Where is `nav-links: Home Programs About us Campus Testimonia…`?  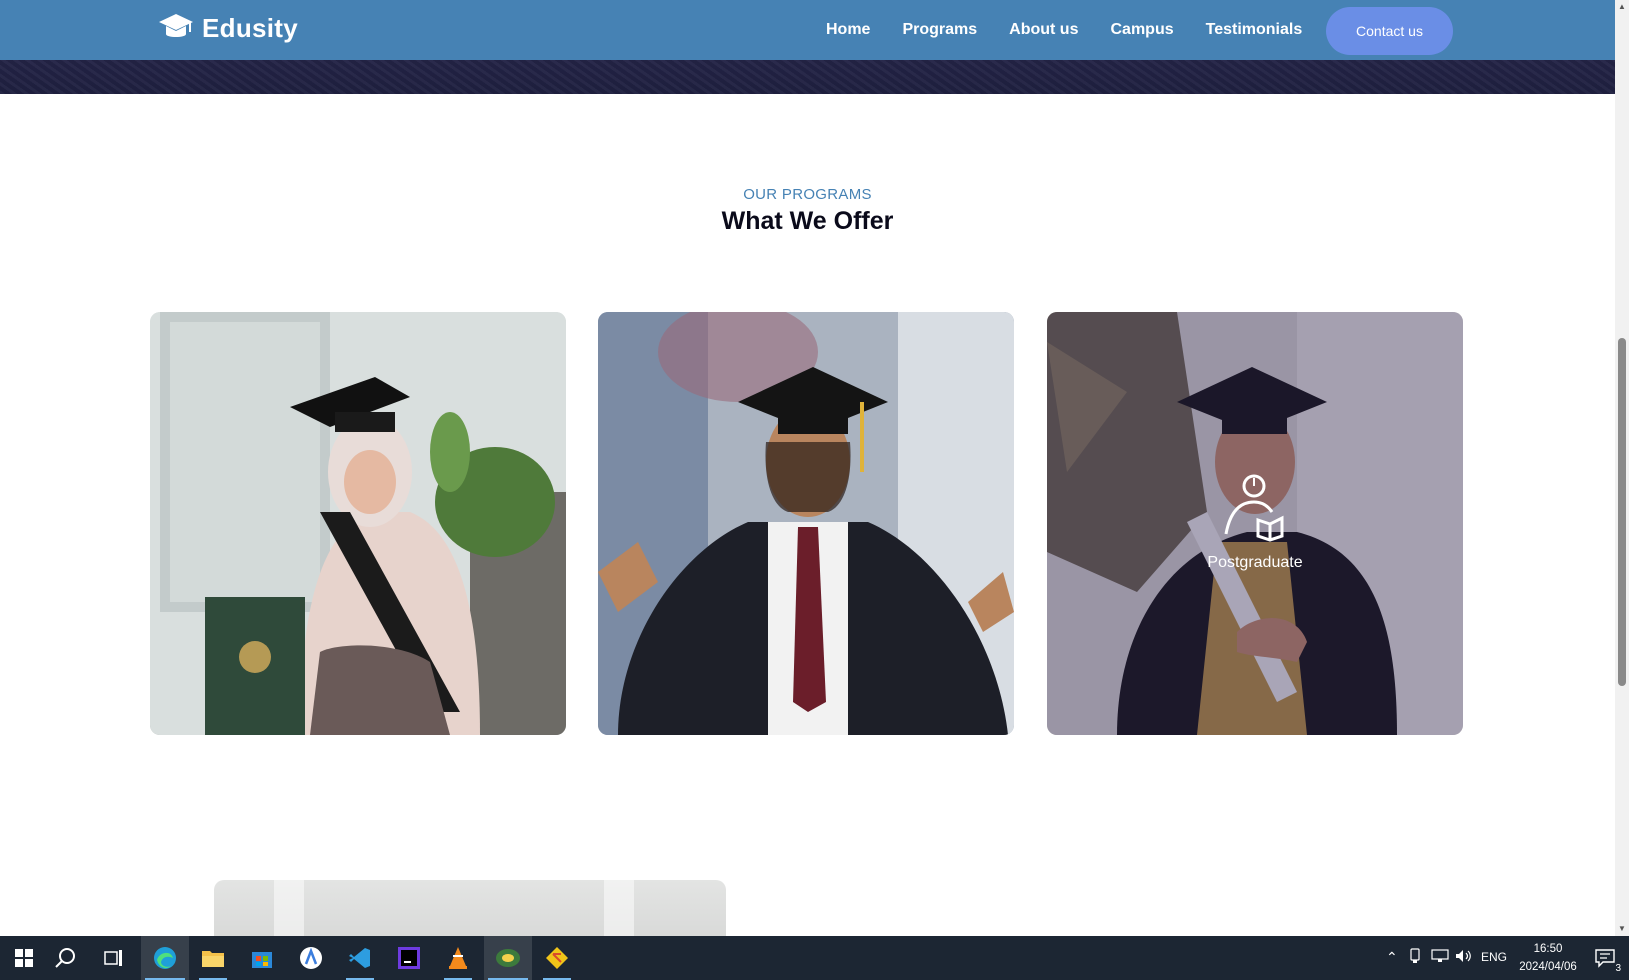
nav-links: Home Programs About us Campus Testimonia… is located at coordinates (1080, 30).